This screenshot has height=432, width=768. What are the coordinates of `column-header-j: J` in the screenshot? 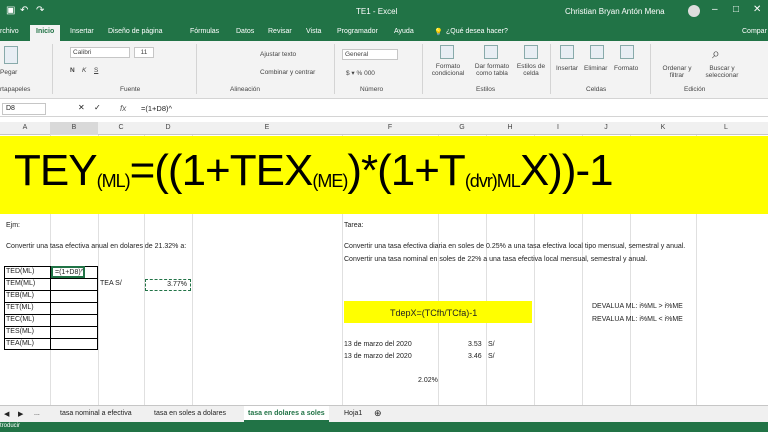 It's located at (606, 127).